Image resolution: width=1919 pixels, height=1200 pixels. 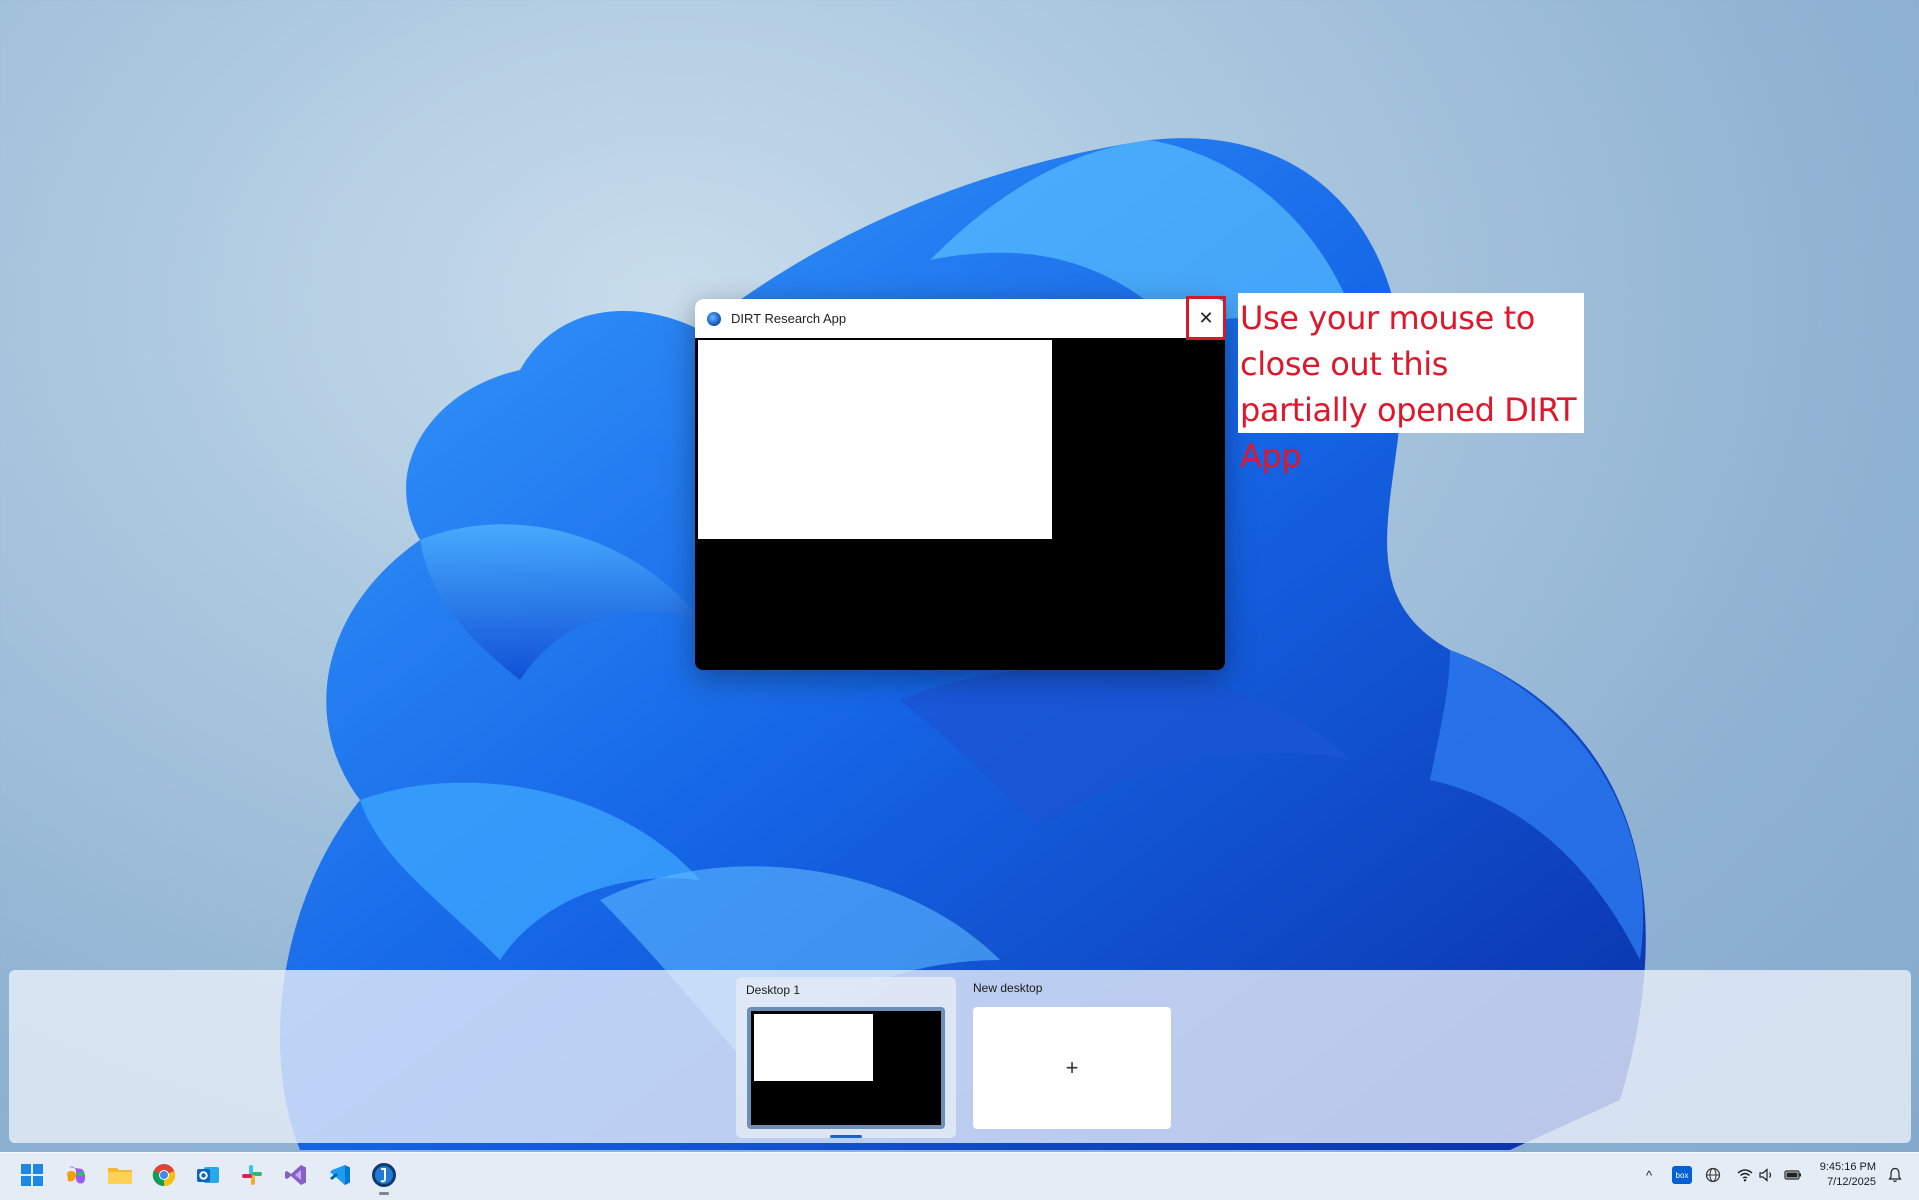 I want to click on start-icon, so click(x=32, y=1175).